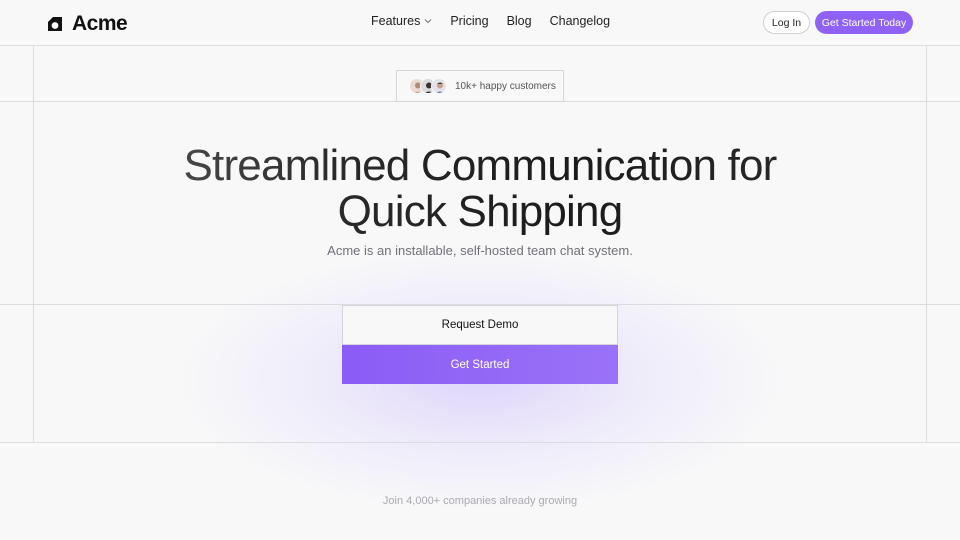 This screenshot has width=960, height=540. I want to click on nav-item-blog: Blog, so click(519, 21).